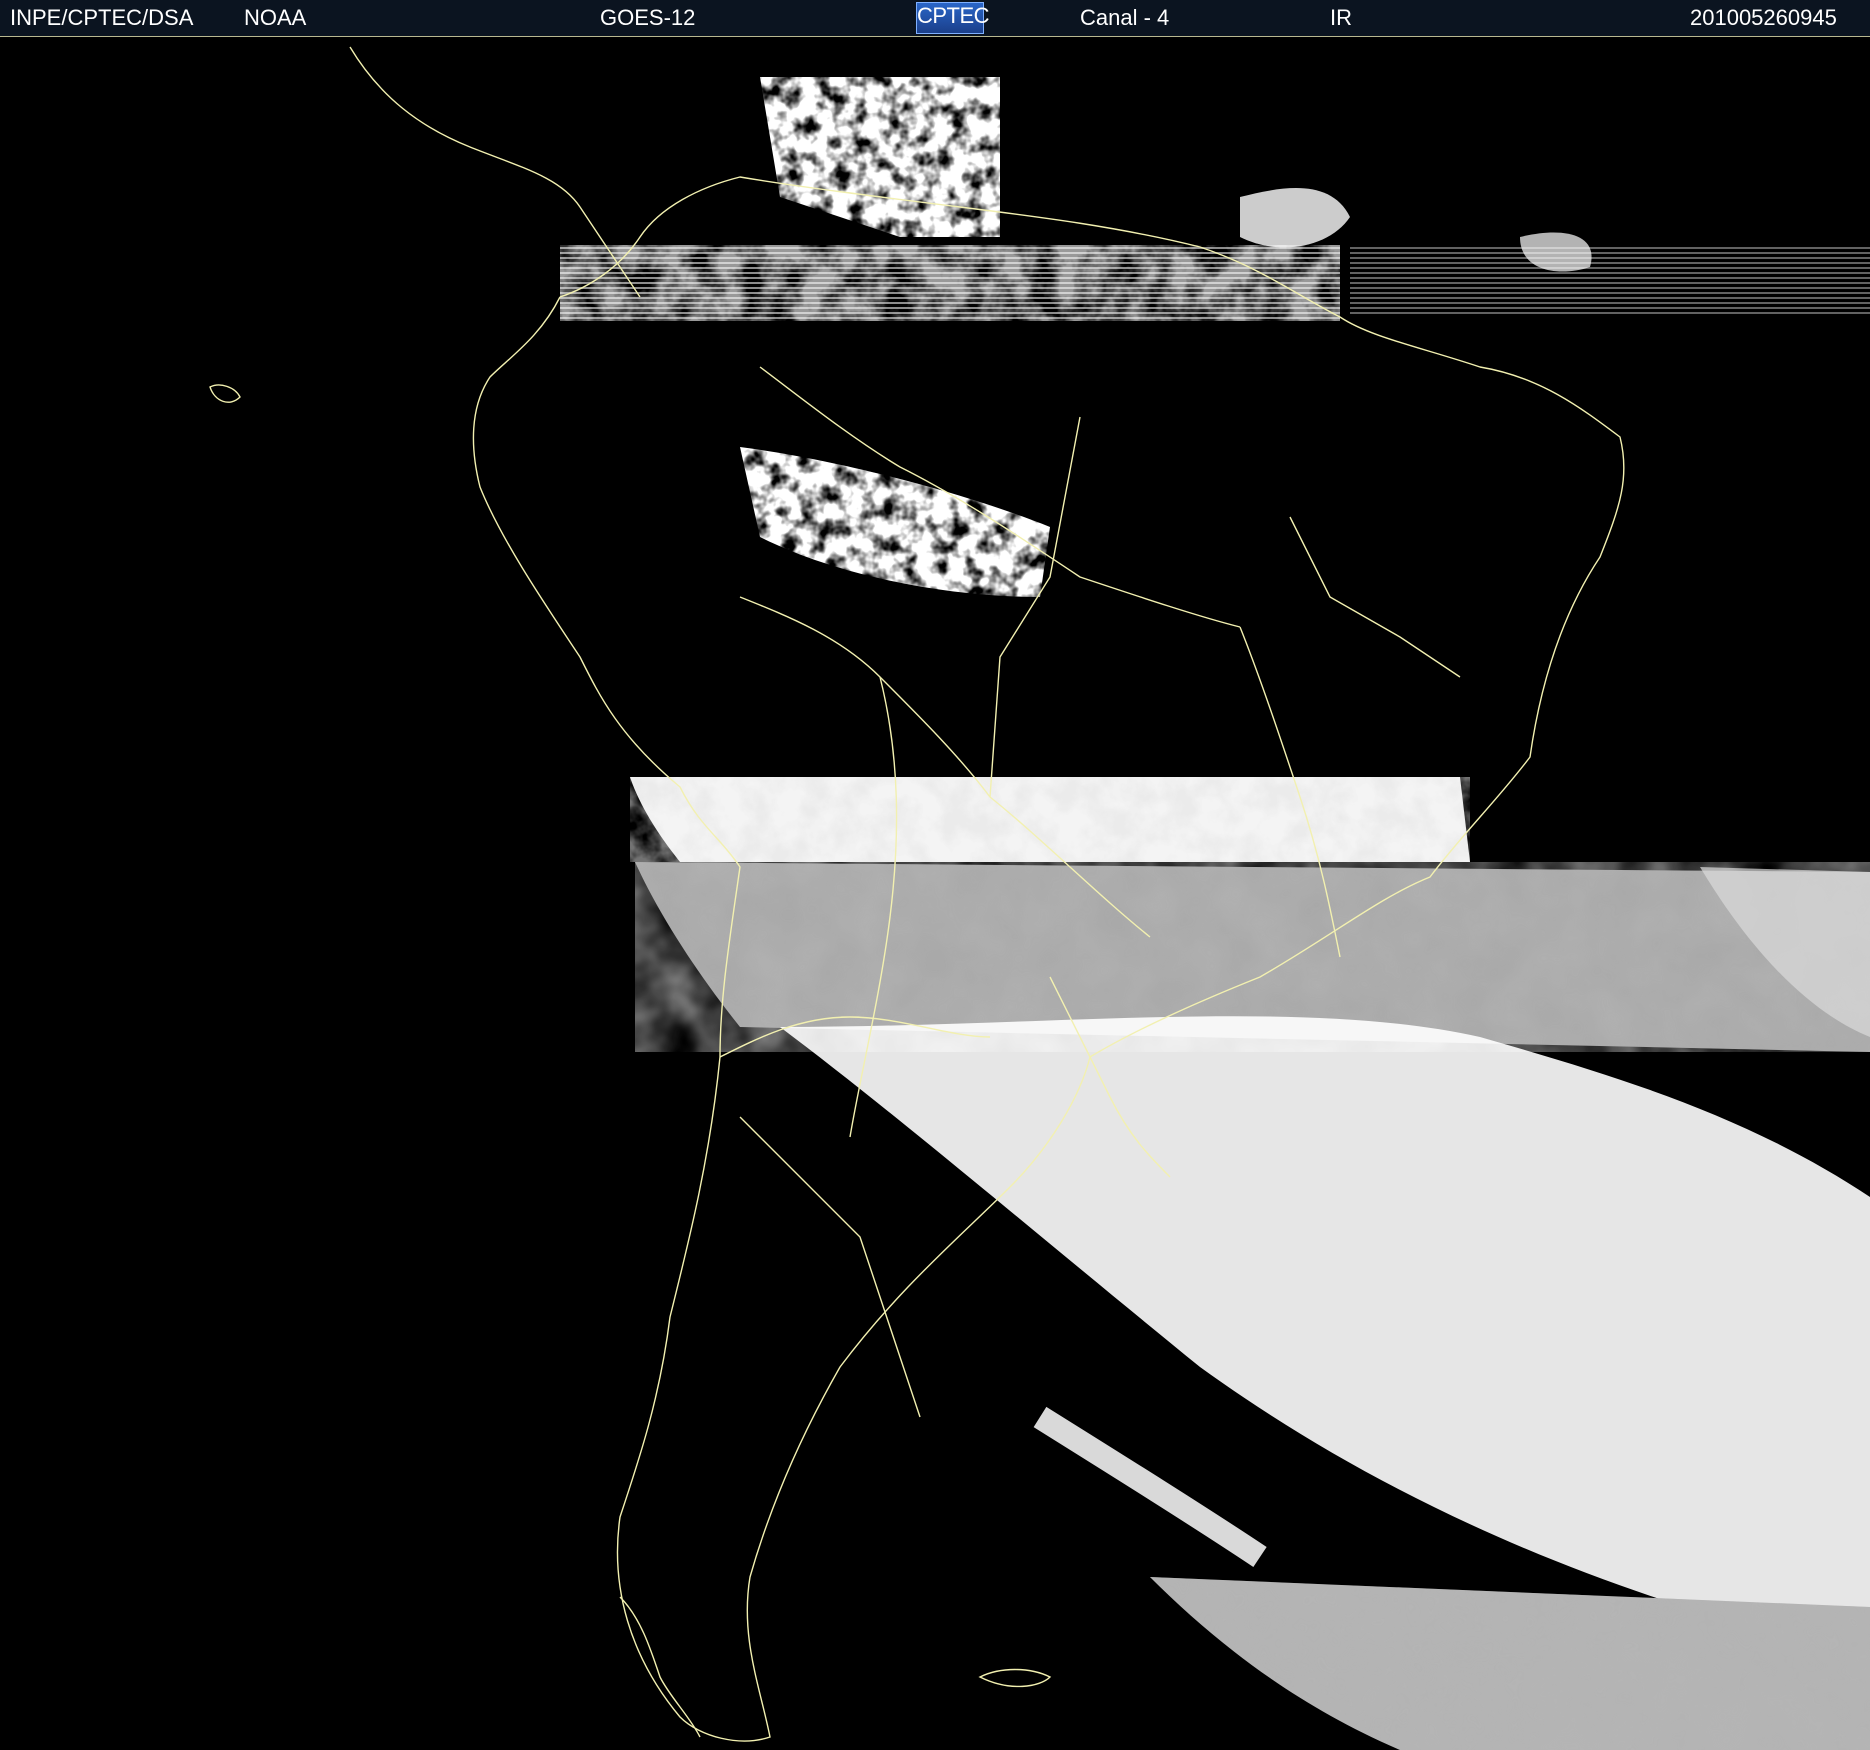 The height and width of the screenshot is (1750, 1870). Describe the element at coordinates (1763, 17) in the screenshot. I see `timestamp-label: 201005260945` at that location.